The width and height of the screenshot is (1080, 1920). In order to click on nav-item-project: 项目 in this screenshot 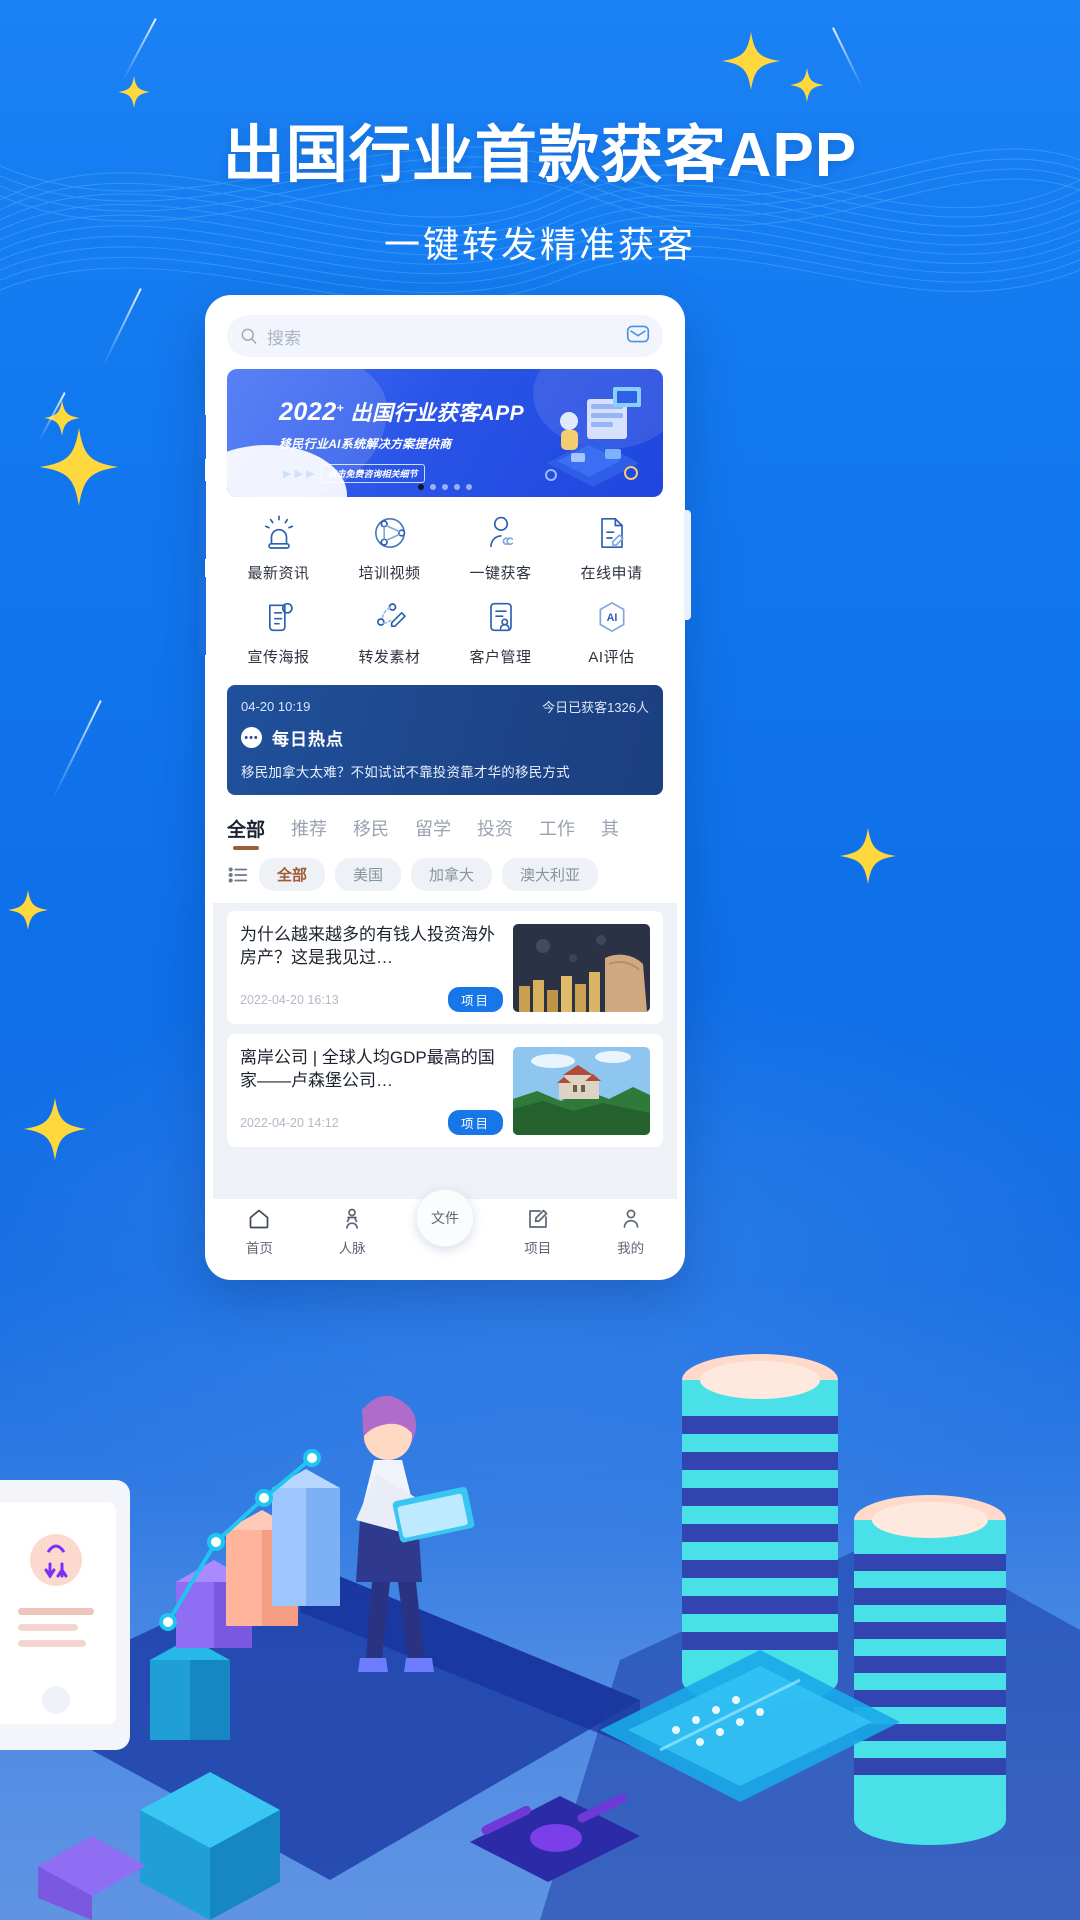, I will do `click(537, 1232)`.